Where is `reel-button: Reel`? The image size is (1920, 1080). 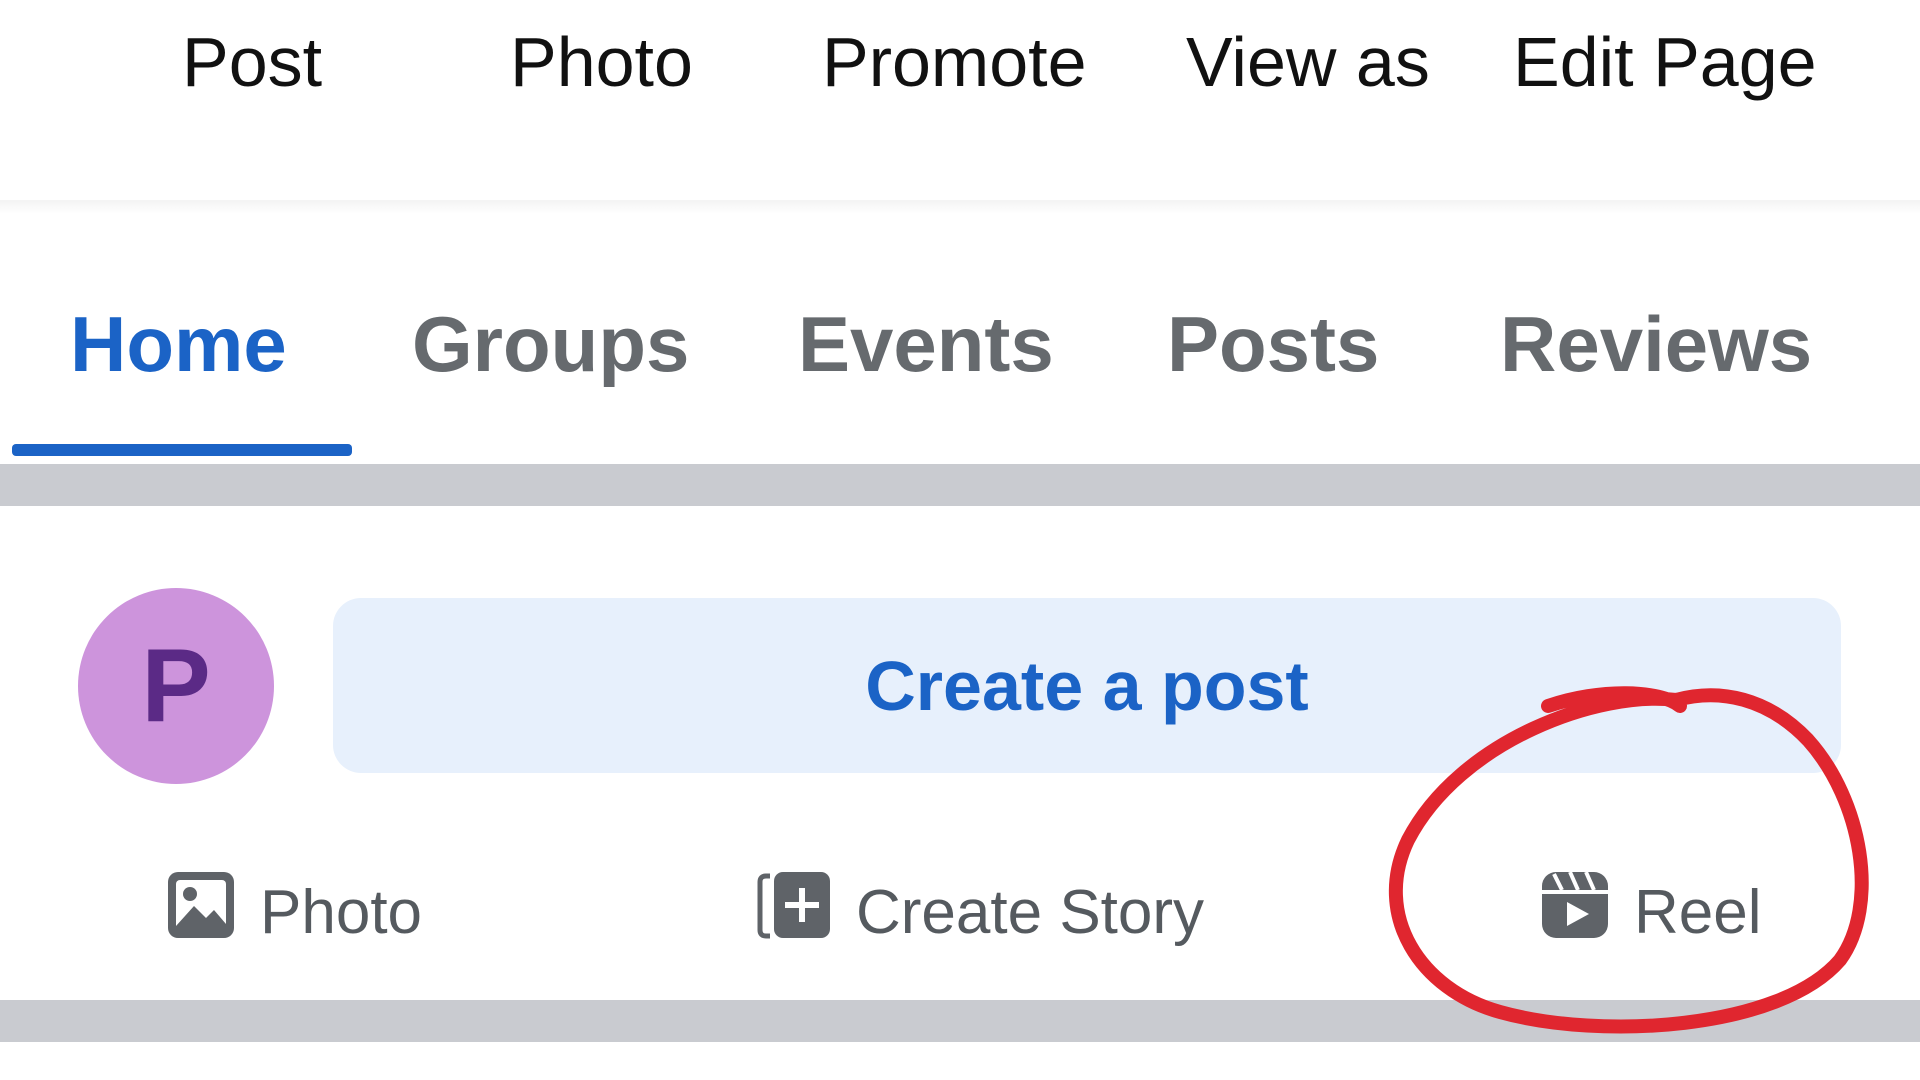
reel-button: Reel is located at coordinates (1650, 912).